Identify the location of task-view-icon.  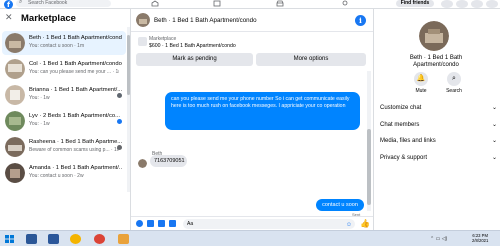
(31, 239).